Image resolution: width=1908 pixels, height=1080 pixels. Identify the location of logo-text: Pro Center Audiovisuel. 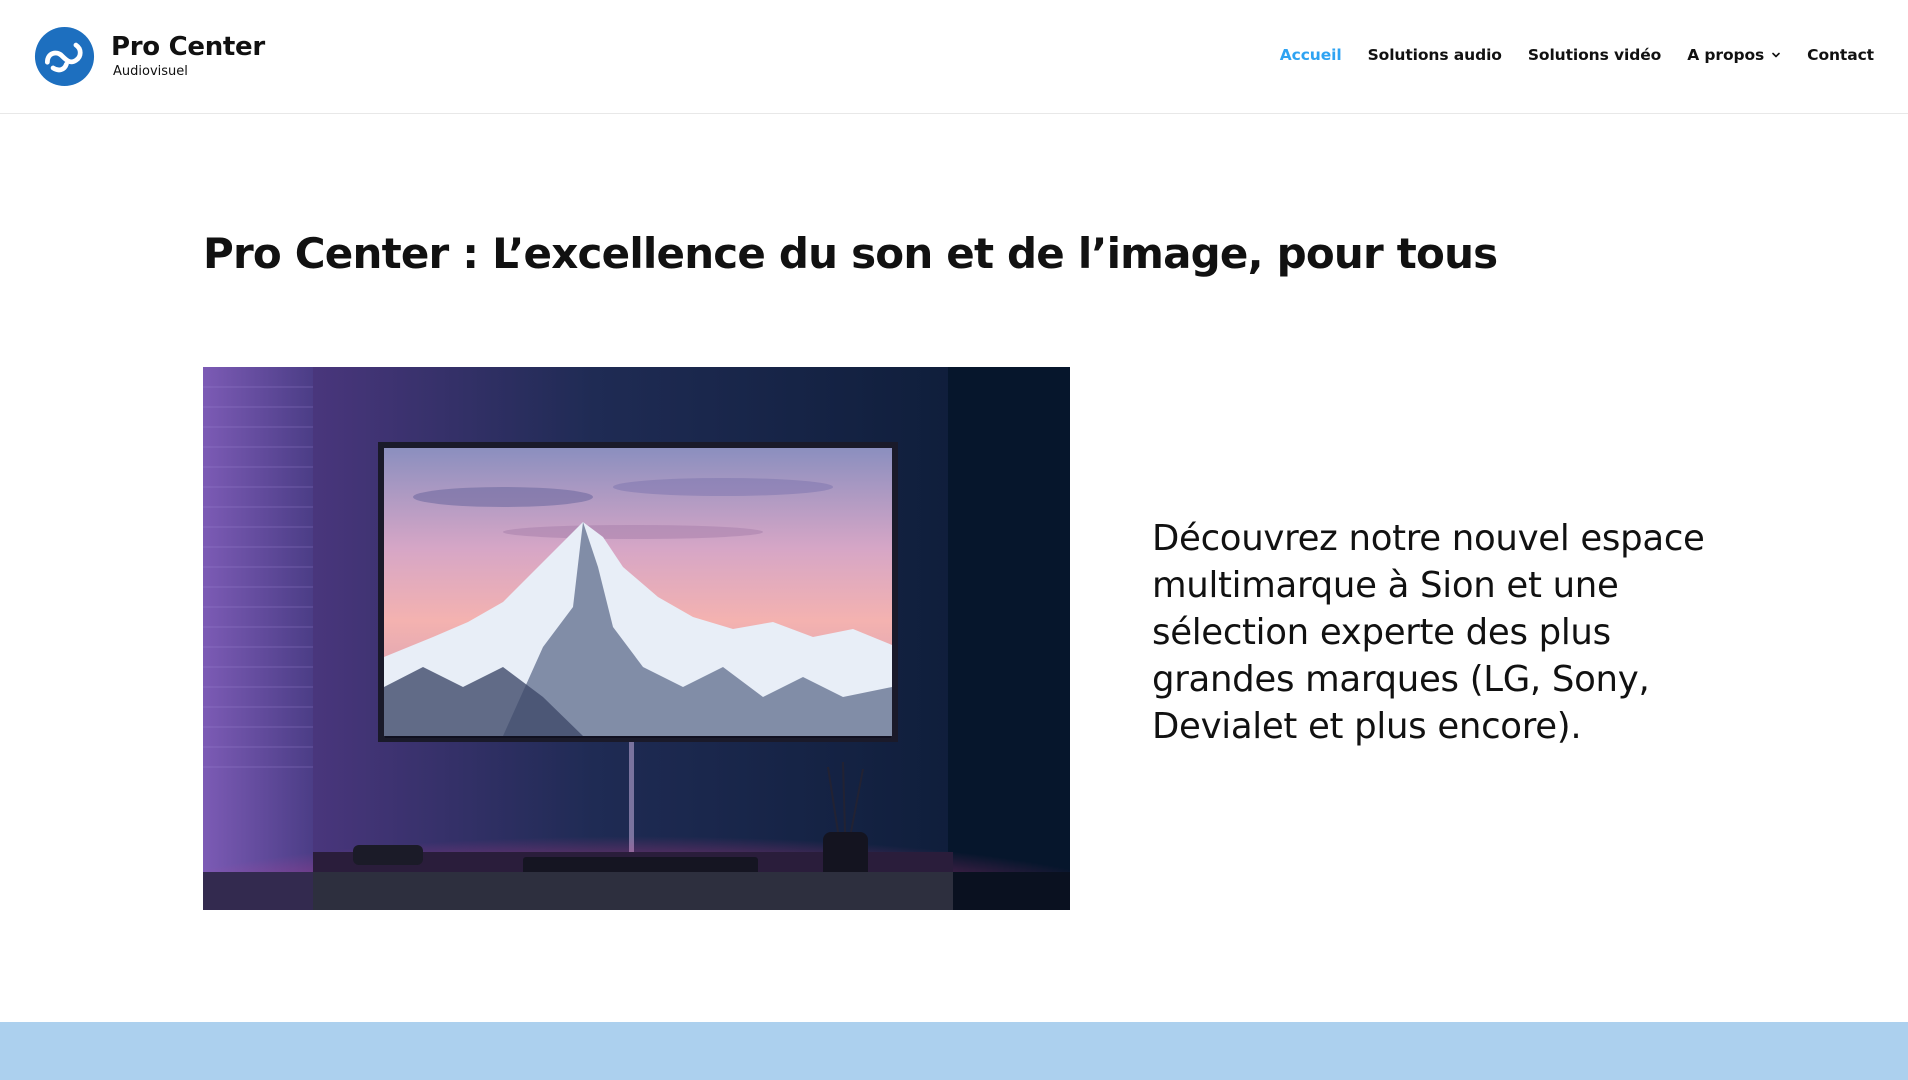
(188, 56).